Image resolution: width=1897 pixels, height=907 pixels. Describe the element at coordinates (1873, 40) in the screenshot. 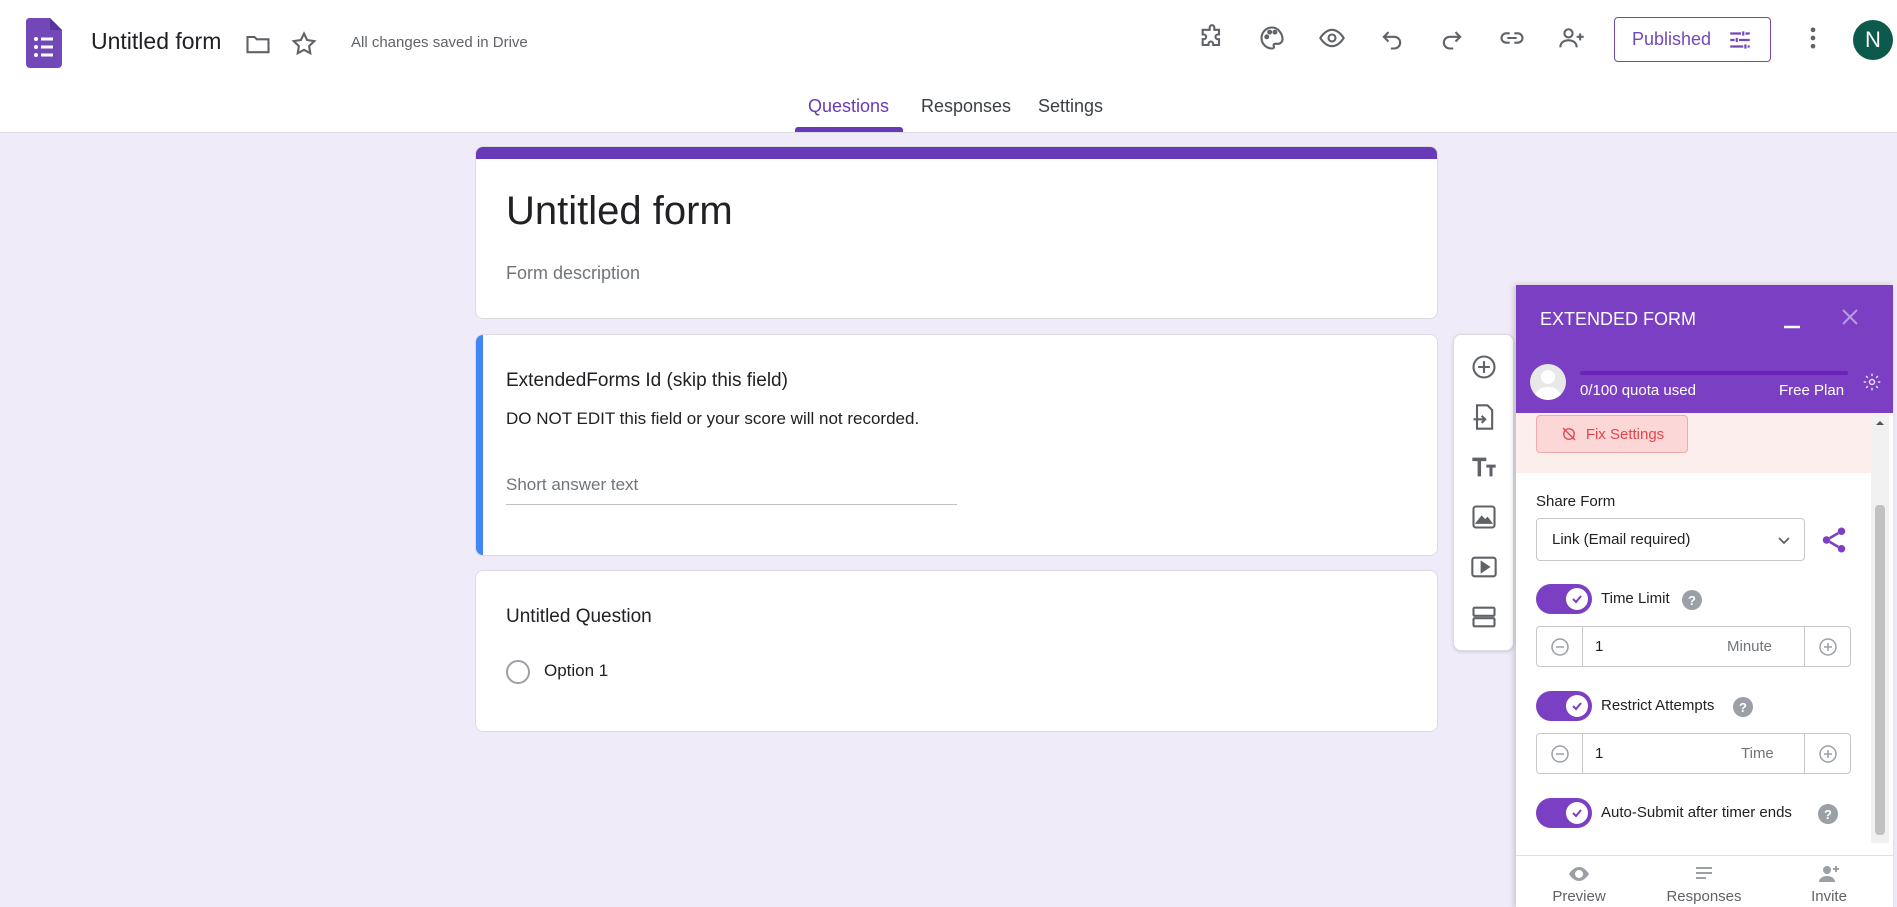

I see `account-avatar: N` at that location.